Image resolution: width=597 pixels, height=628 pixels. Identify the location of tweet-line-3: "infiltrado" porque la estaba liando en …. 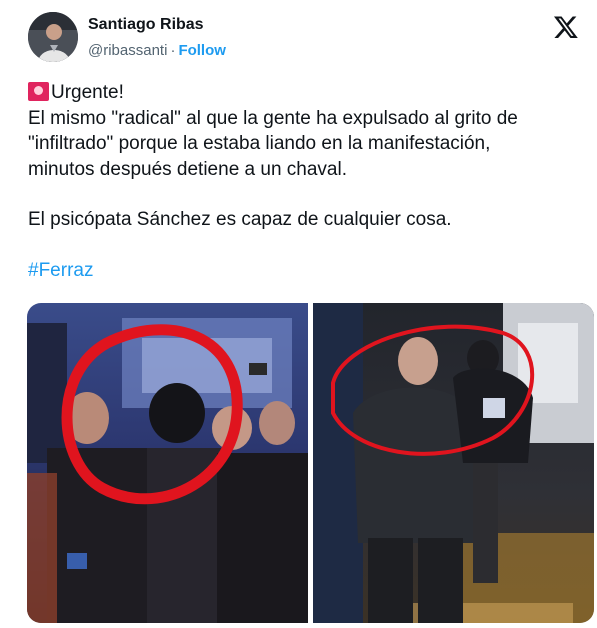
(259, 143).